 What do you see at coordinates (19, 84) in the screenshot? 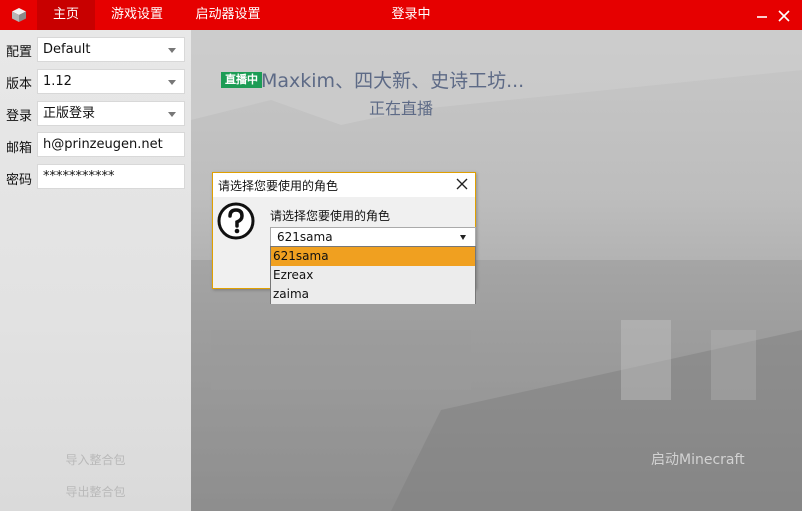
I see `version-label: 版本` at bounding box center [19, 84].